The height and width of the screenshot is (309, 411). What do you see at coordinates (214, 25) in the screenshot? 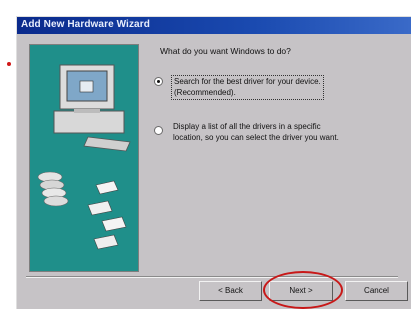
I see `title-bar: Add New Hardware Wizard` at bounding box center [214, 25].